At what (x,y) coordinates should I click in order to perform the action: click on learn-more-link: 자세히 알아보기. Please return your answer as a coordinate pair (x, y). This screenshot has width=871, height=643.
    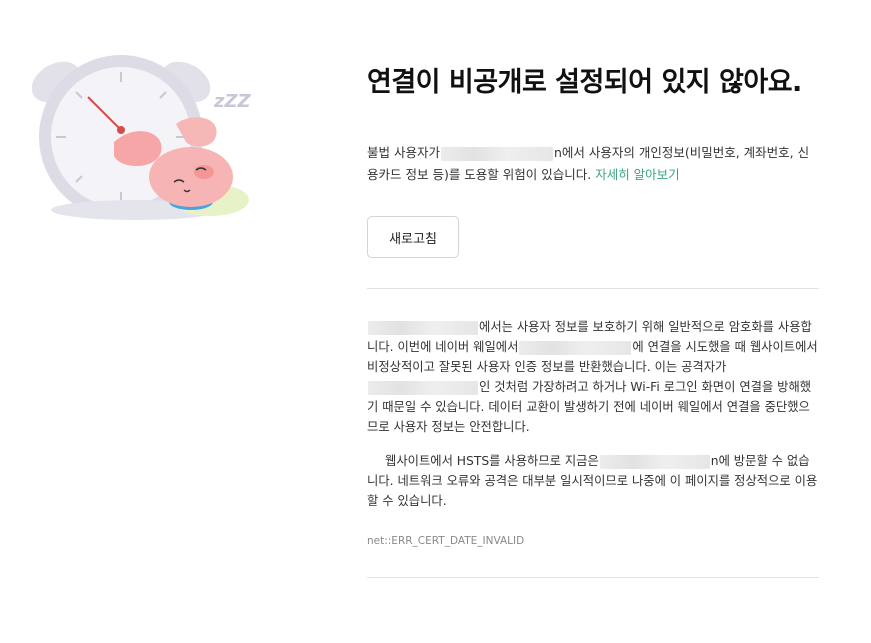
    Looking at the image, I should click on (637, 174).